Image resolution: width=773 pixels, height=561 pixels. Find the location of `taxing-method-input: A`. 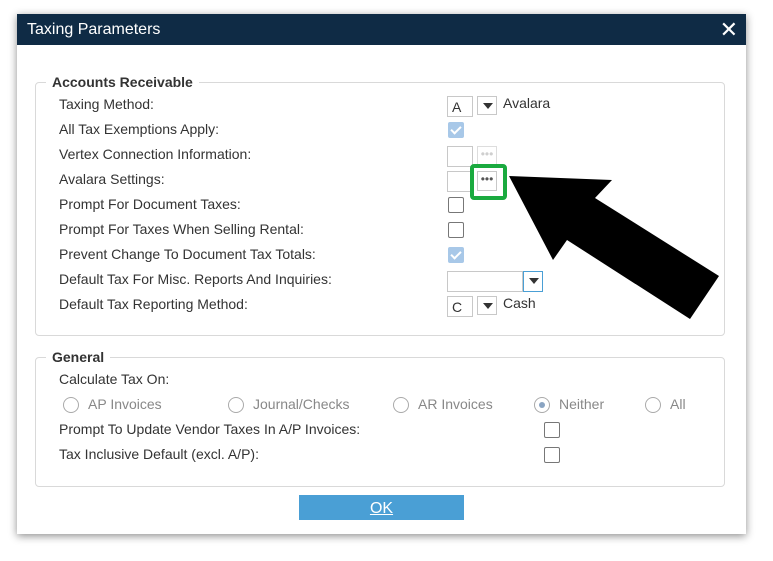

taxing-method-input: A is located at coordinates (460, 106).